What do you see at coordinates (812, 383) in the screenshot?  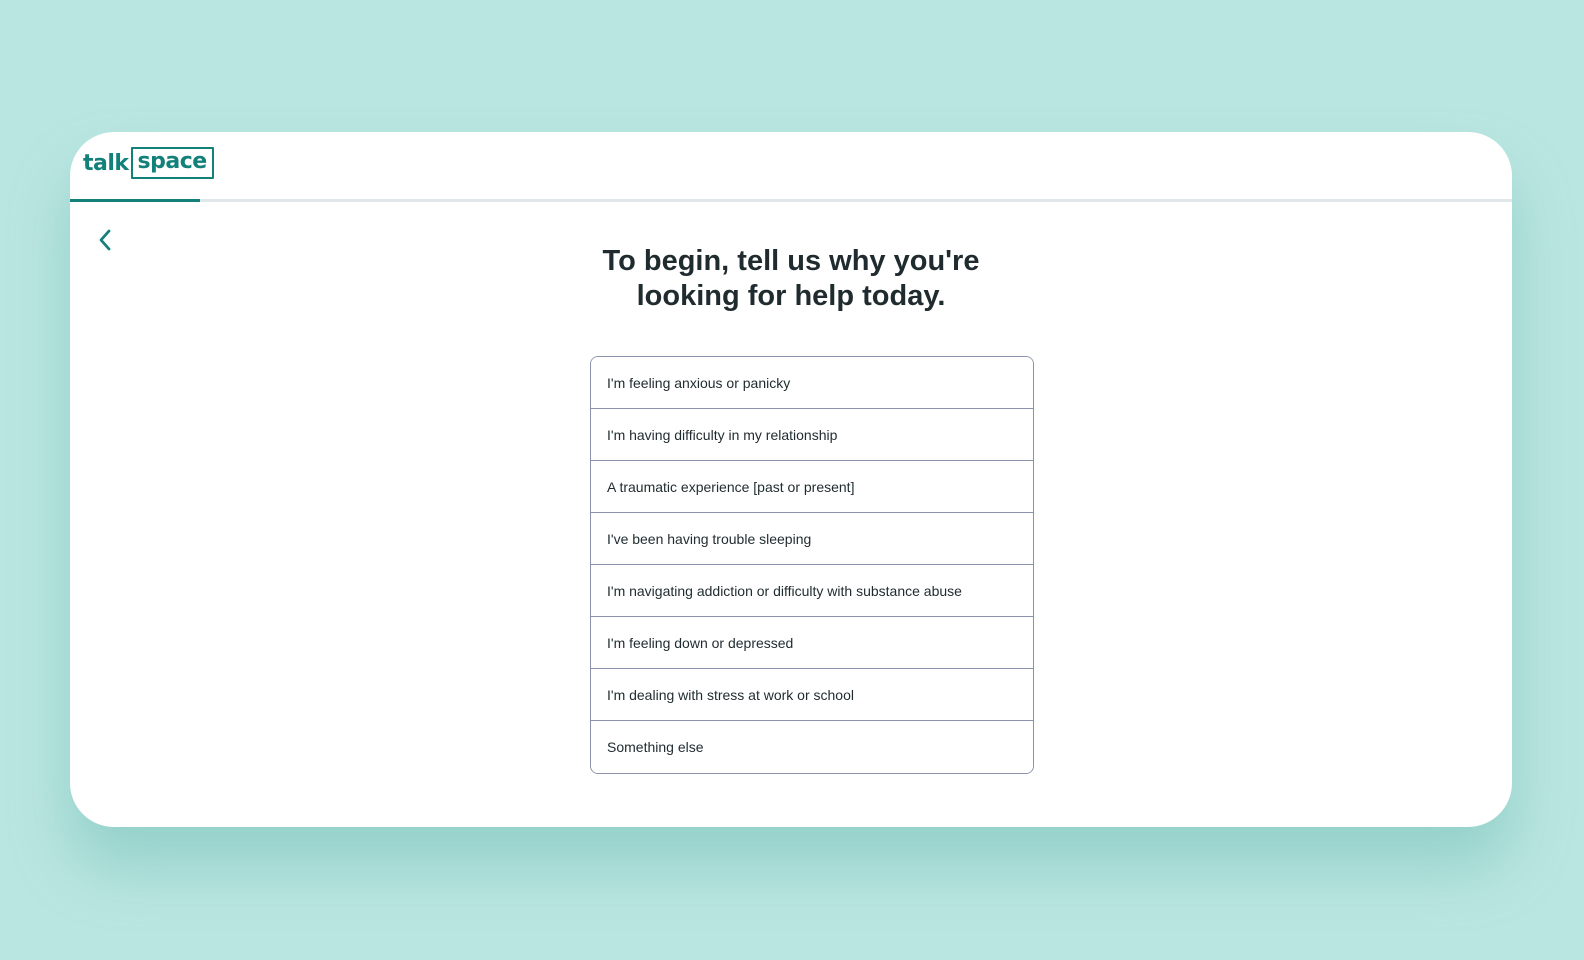 I see `option-anxious: I'm feeling anxious or panicky` at bounding box center [812, 383].